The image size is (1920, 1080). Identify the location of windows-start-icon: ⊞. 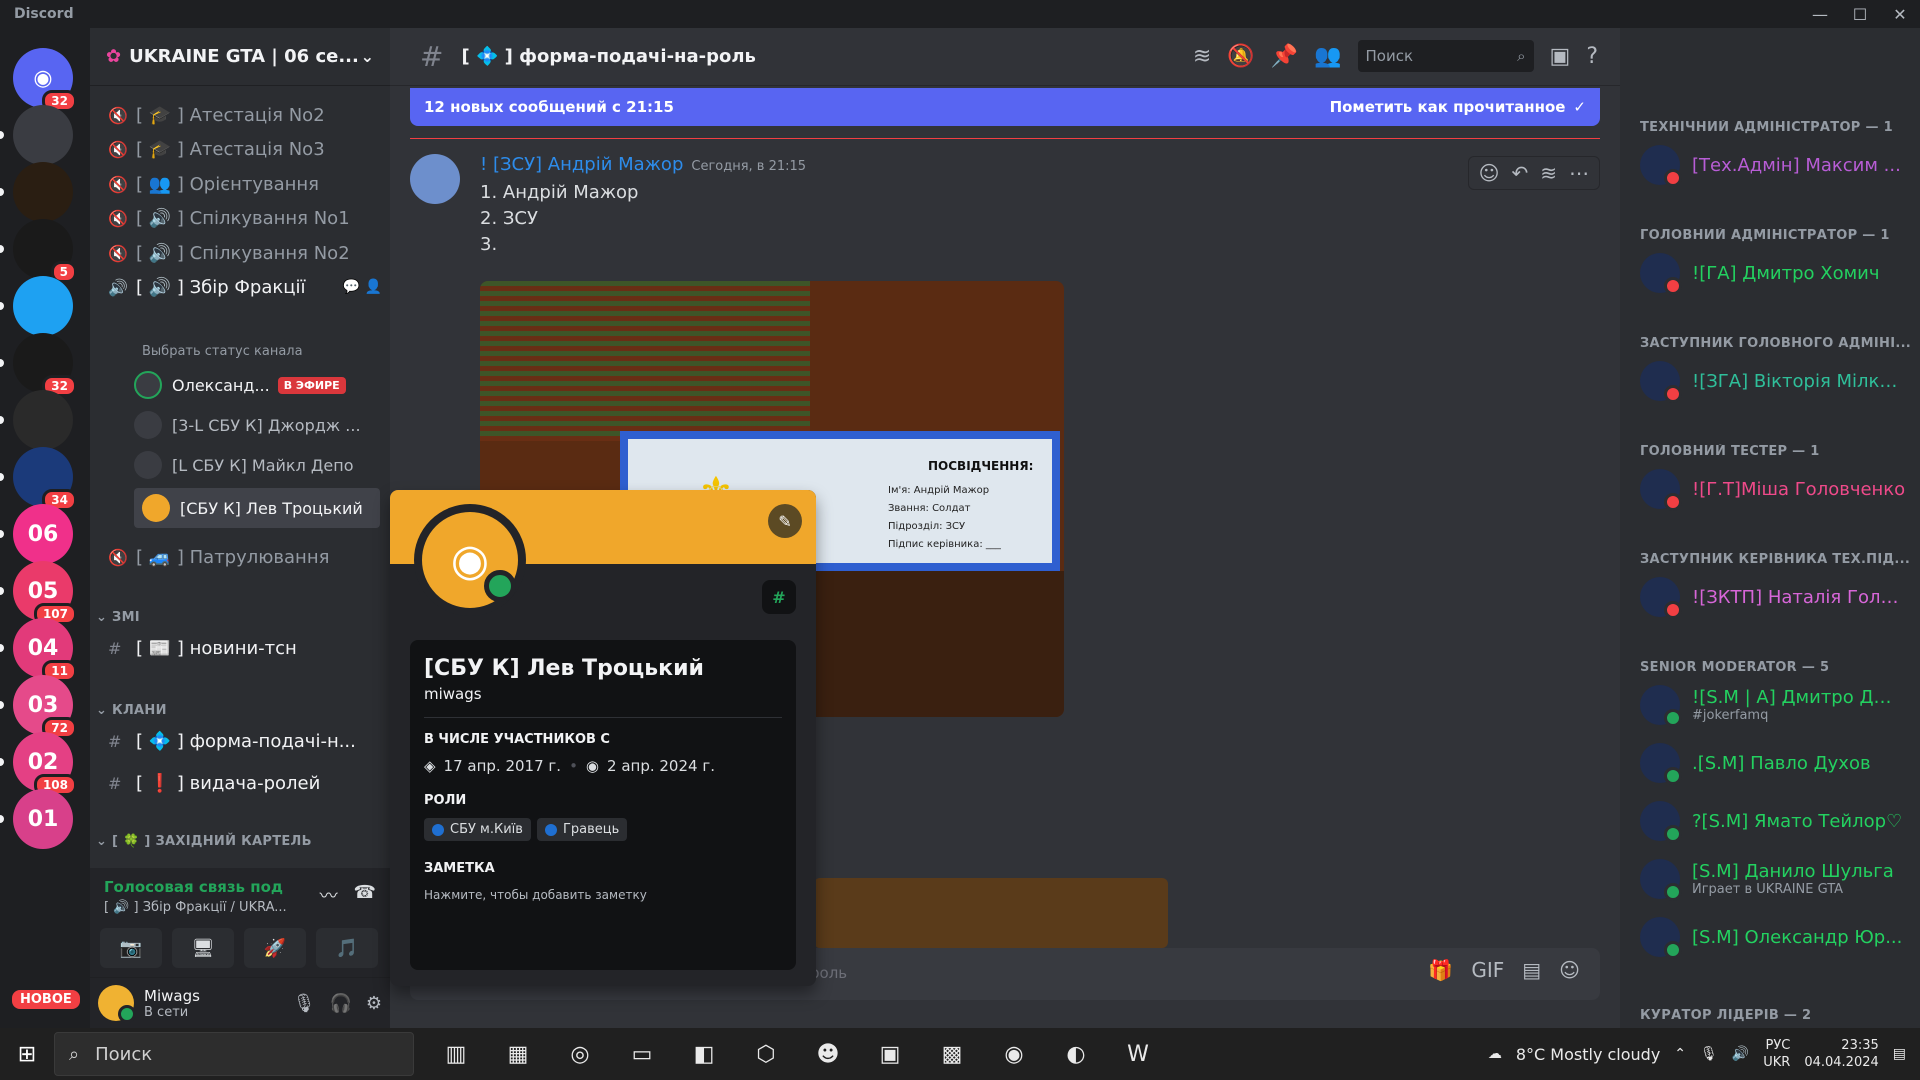
(27, 1054).